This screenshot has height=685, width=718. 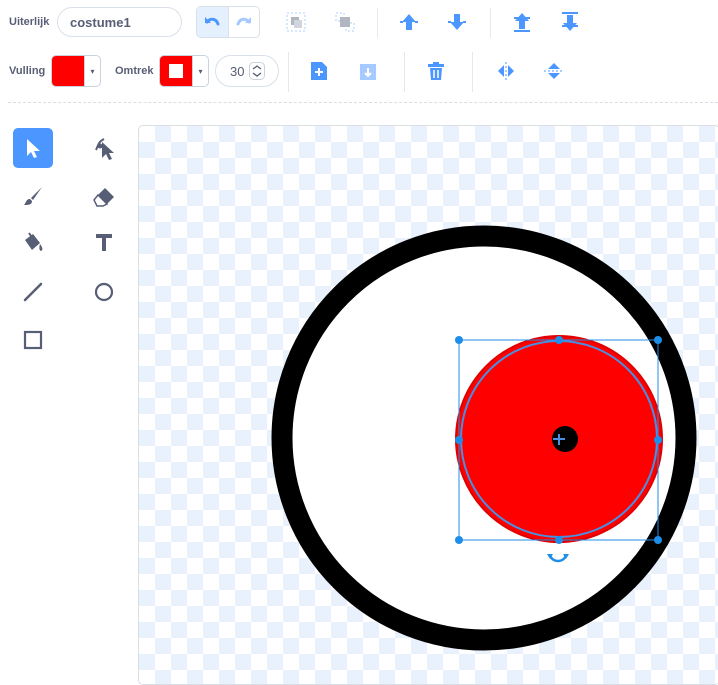 What do you see at coordinates (247, 71) in the screenshot?
I see `stroke-width-input: 30` at bounding box center [247, 71].